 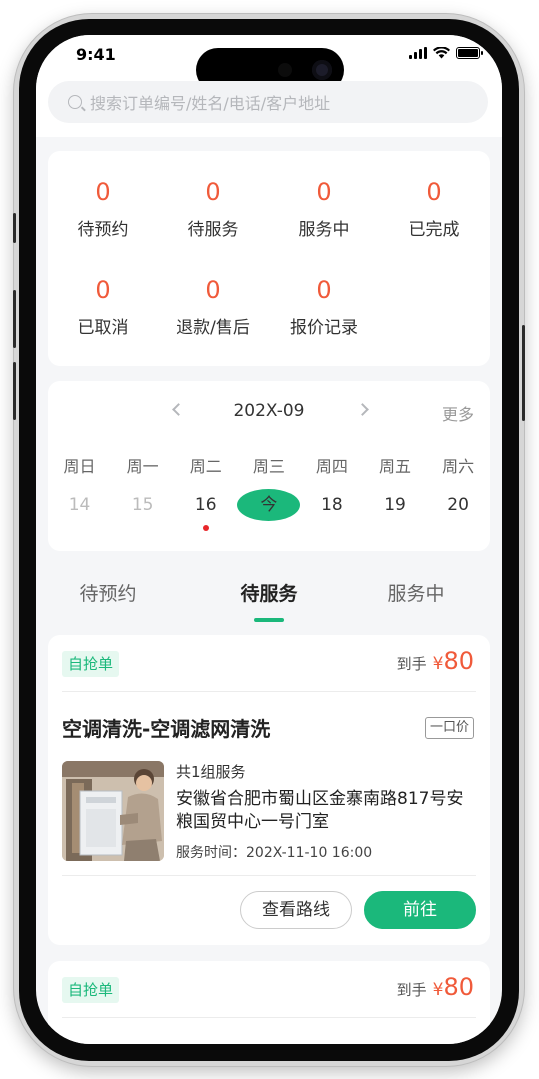 I want to click on stat-label: 已取消, so click(x=103, y=328).